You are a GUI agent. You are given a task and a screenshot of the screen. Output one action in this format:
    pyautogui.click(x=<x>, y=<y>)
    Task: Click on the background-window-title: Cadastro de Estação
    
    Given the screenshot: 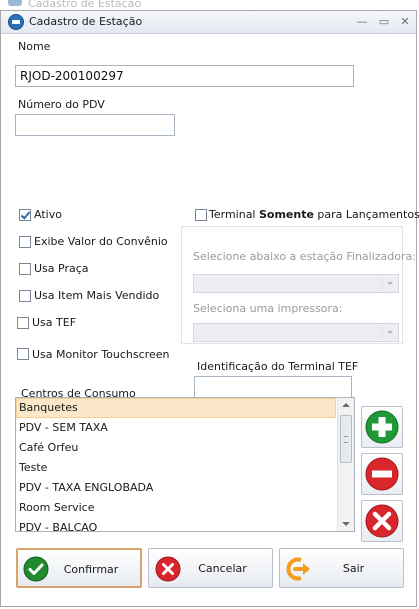 What is the action you would take?
    pyautogui.click(x=85, y=4)
    